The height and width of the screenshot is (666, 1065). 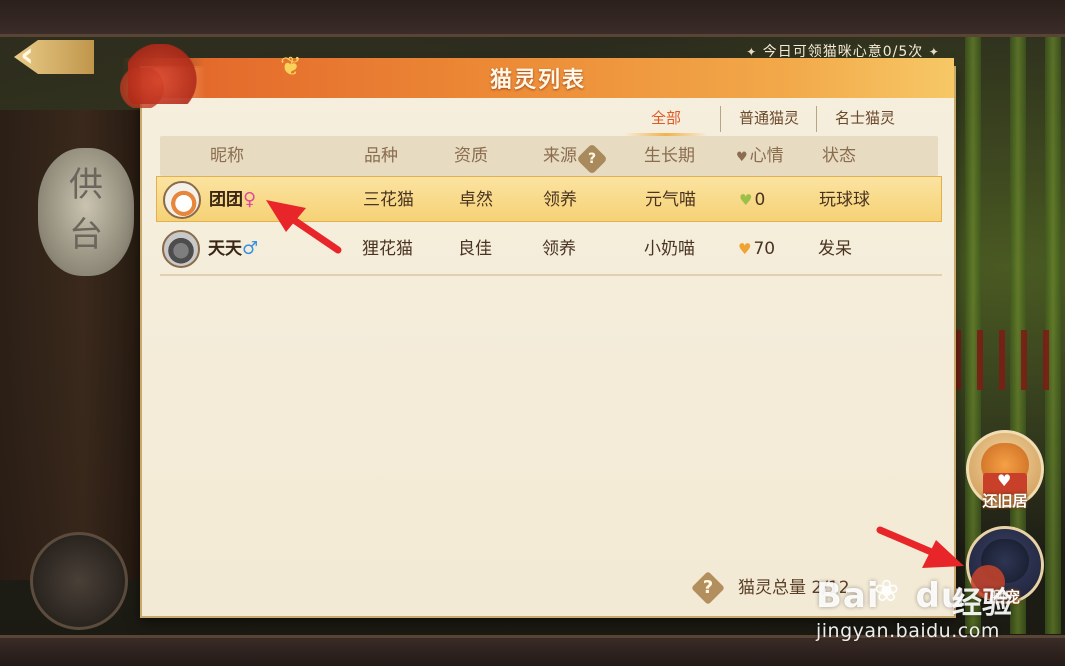 I want to click on cat-quality: 卓然, so click(x=476, y=200).